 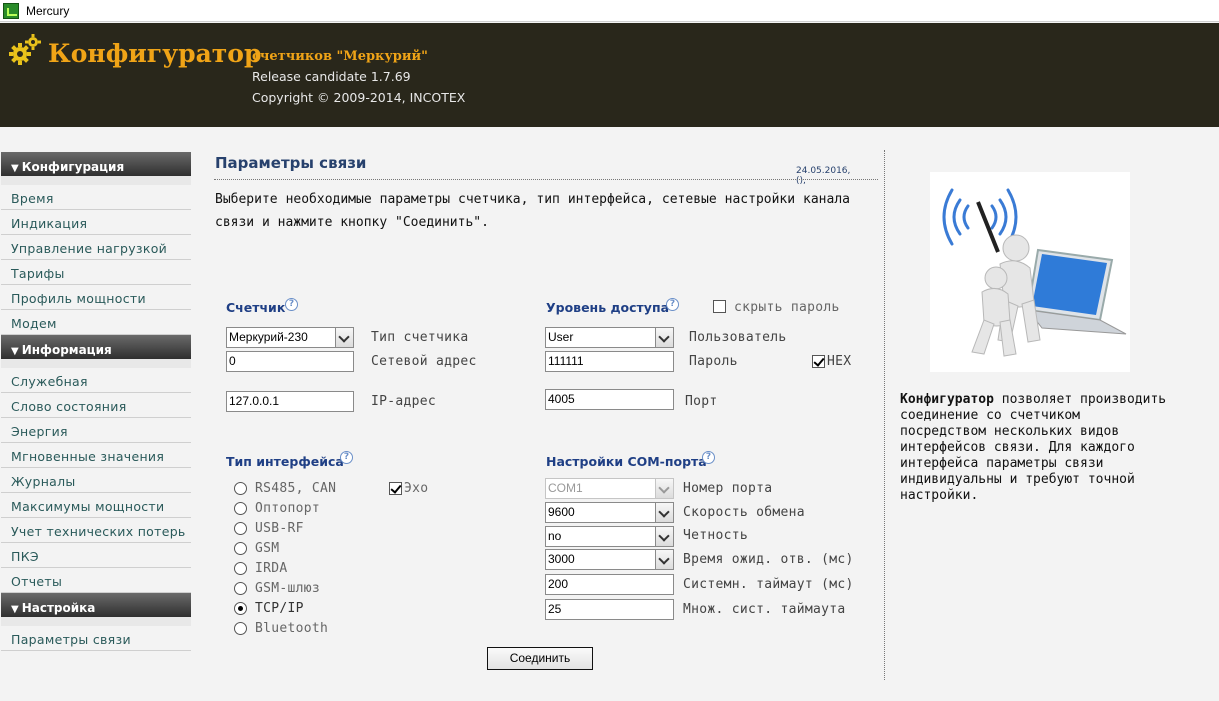 I want to click on meter-type-label: Тип счетчика, so click(x=420, y=337).